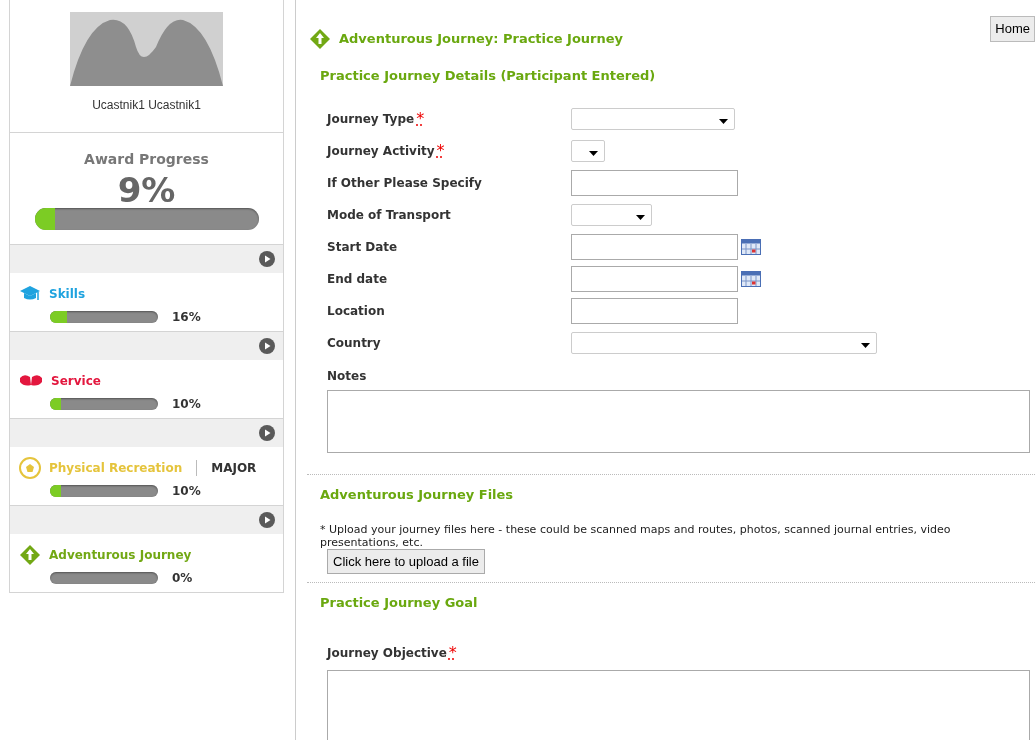 The height and width of the screenshot is (740, 1035). Describe the element at coordinates (387, 653) in the screenshot. I see `field-label: Journey Objective` at that location.